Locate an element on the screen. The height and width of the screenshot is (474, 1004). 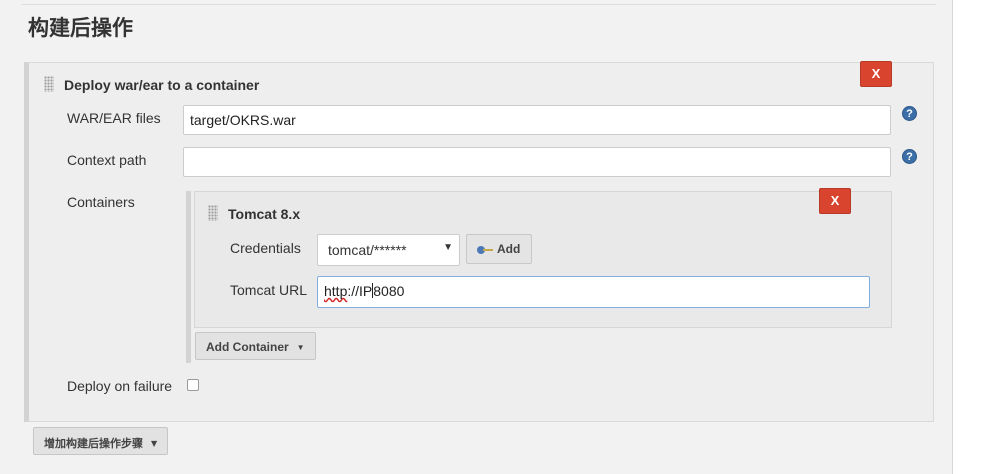
context-path-label: Context path is located at coordinates (107, 160).